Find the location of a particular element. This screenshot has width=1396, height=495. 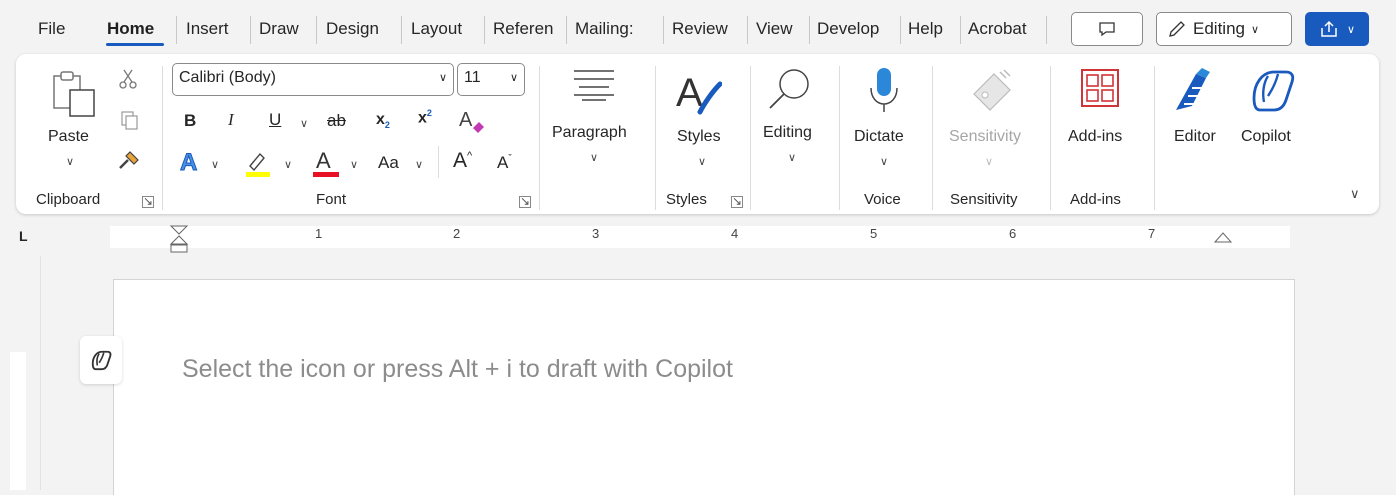

font-name-dropdown: Calibri (Body) ∨ is located at coordinates (313, 79).